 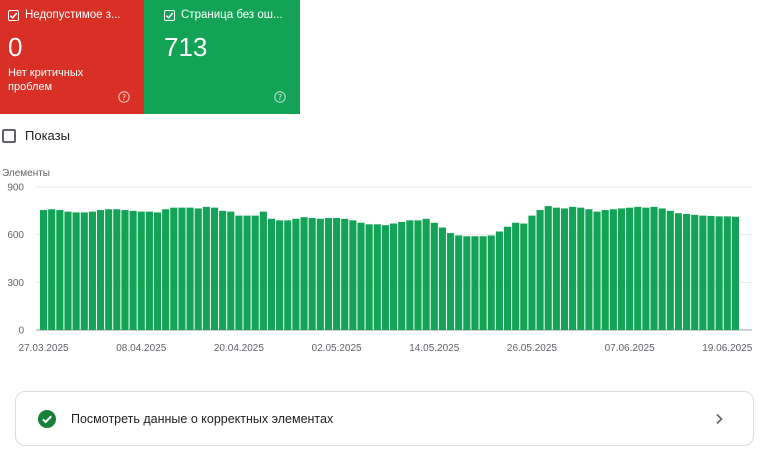 I want to click on y-tick-label: 0, so click(x=21, y=331).